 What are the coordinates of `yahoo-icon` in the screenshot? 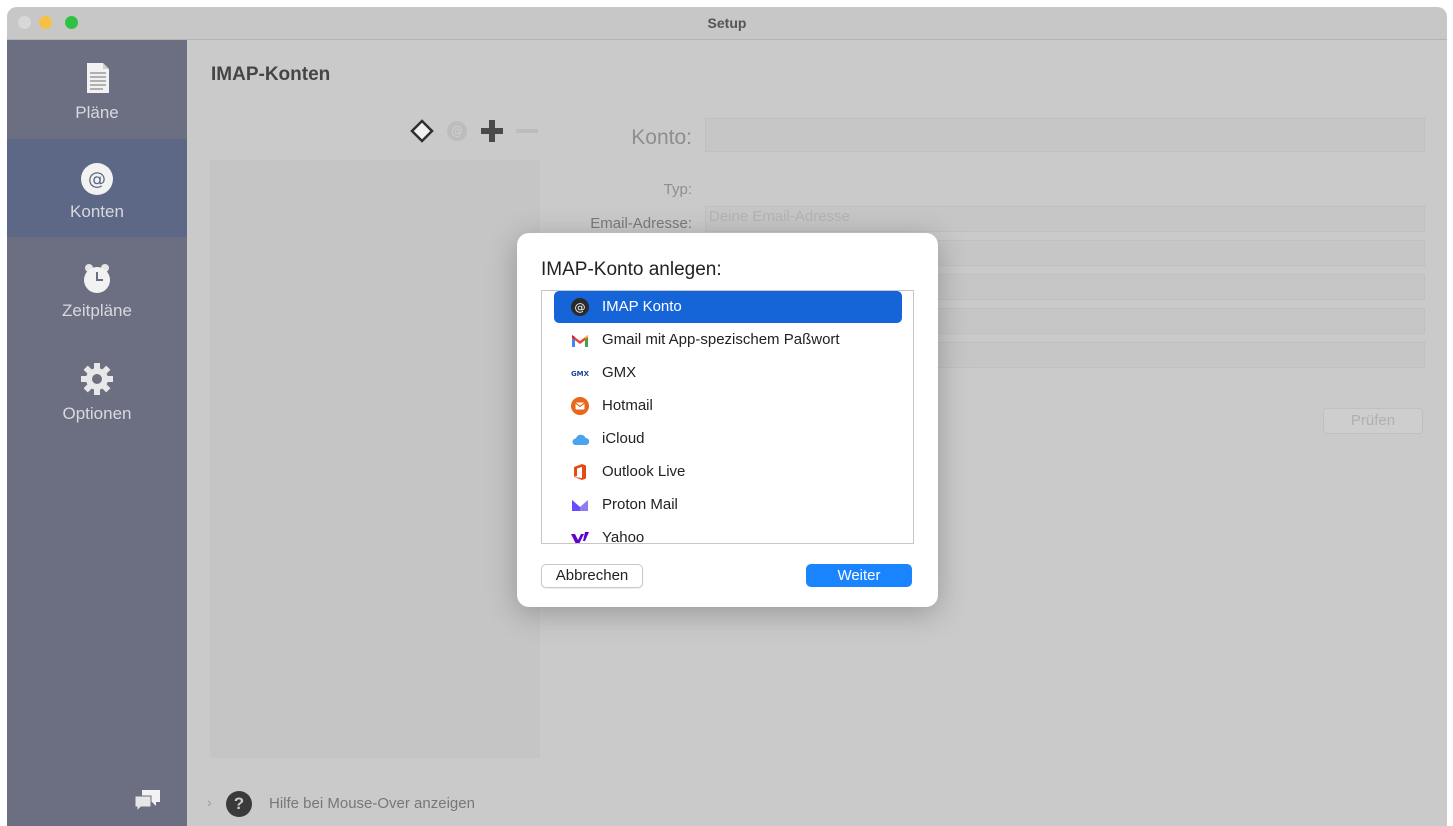 It's located at (580, 537).